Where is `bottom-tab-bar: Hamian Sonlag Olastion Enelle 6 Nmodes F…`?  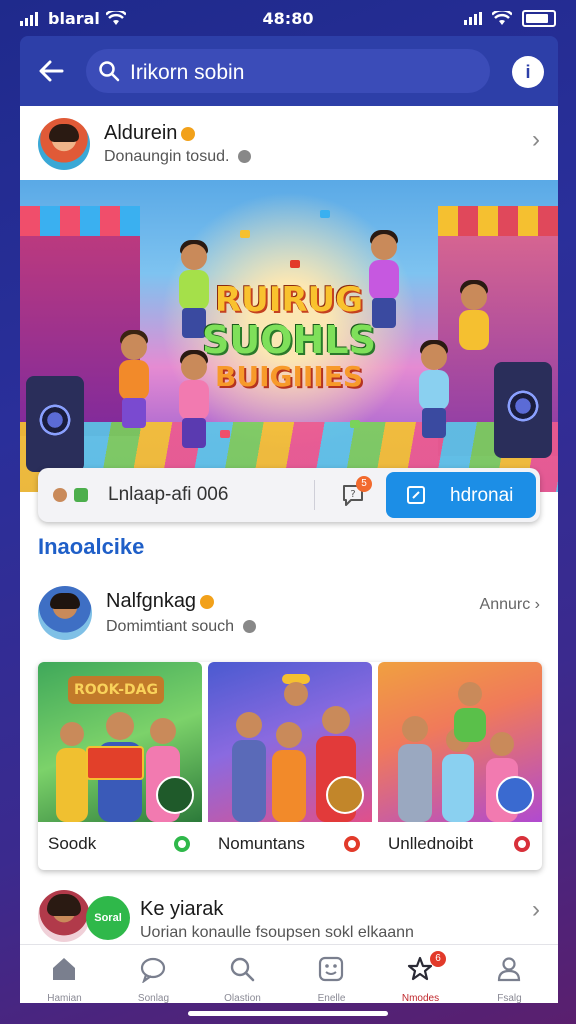 bottom-tab-bar: Hamian Sonlag Olastion Enelle 6 Nmodes F… is located at coordinates (289, 974).